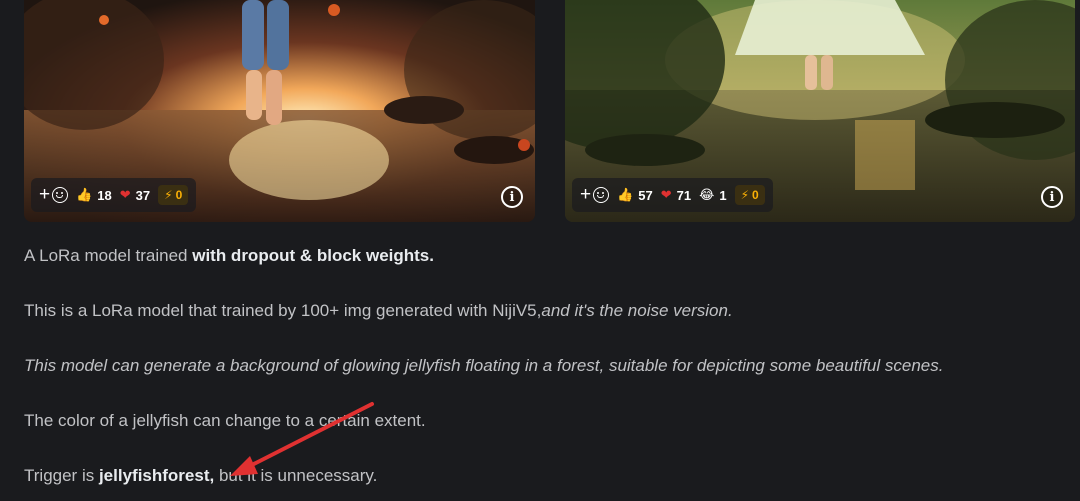 Image resolution: width=1080 pixels, height=501 pixels. I want to click on laugh-reaction: 😂 1, so click(712, 195).